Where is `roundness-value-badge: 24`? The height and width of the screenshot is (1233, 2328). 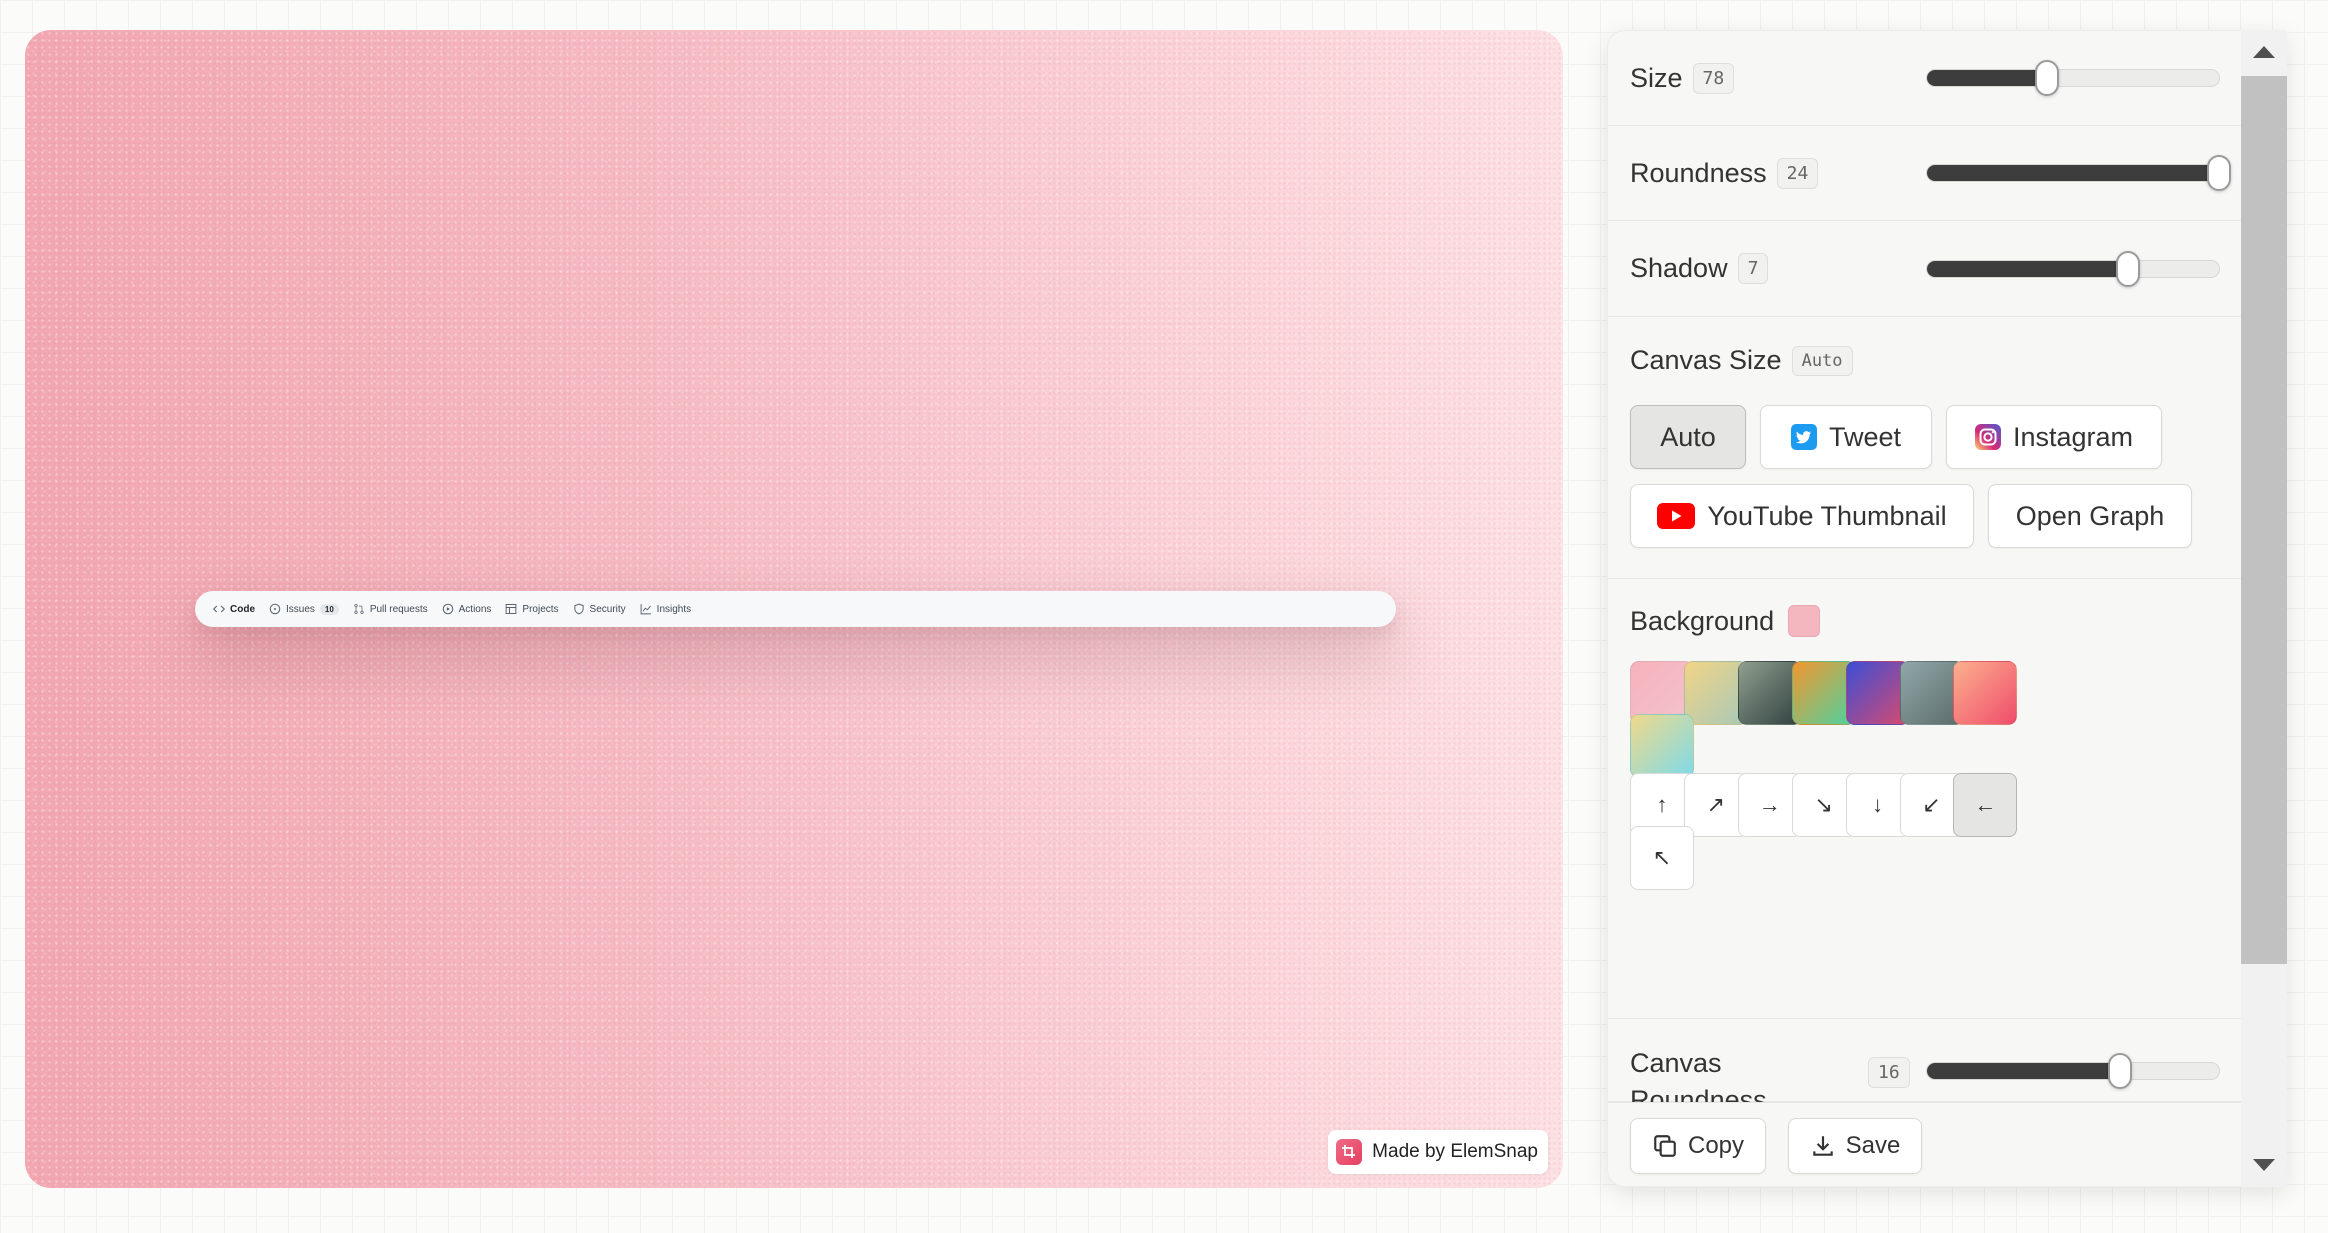 roundness-value-badge: 24 is located at coordinates (1797, 173).